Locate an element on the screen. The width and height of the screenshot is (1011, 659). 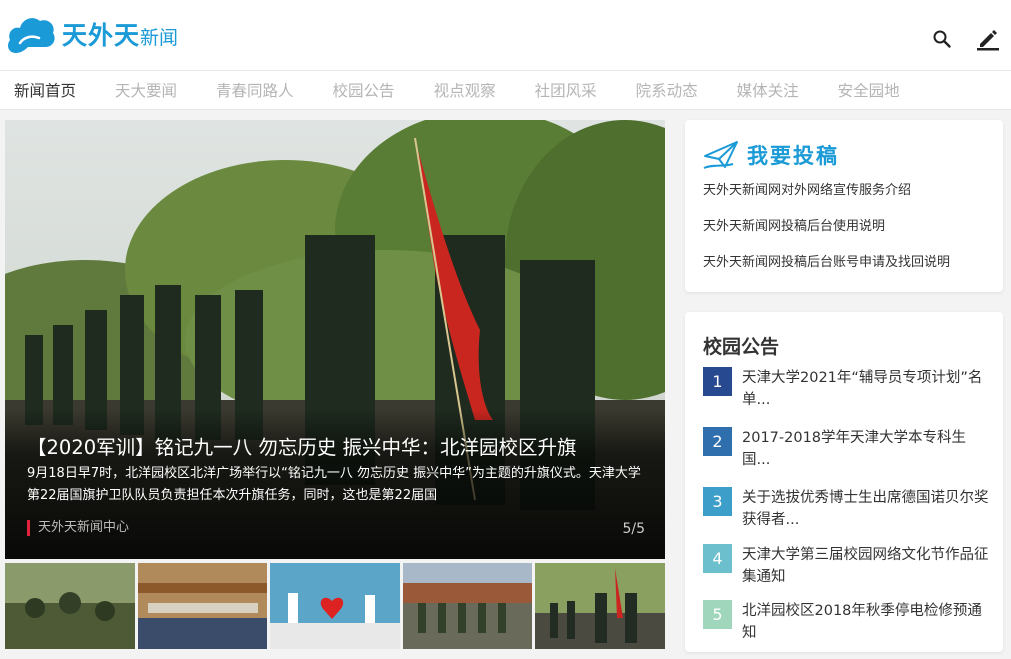
edit-icon is located at coordinates (988, 39).